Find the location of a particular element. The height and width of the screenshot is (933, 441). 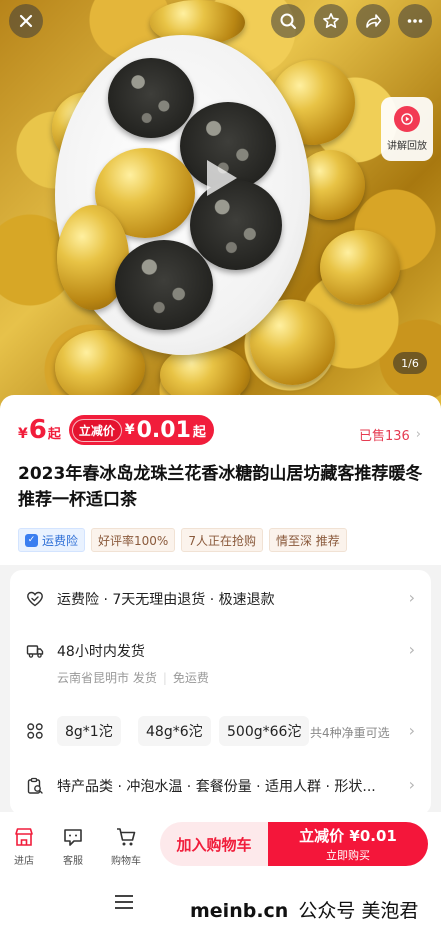

buy-now-button: 立减价 ¥0.01 立即购买 is located at coordinates (348, 844).